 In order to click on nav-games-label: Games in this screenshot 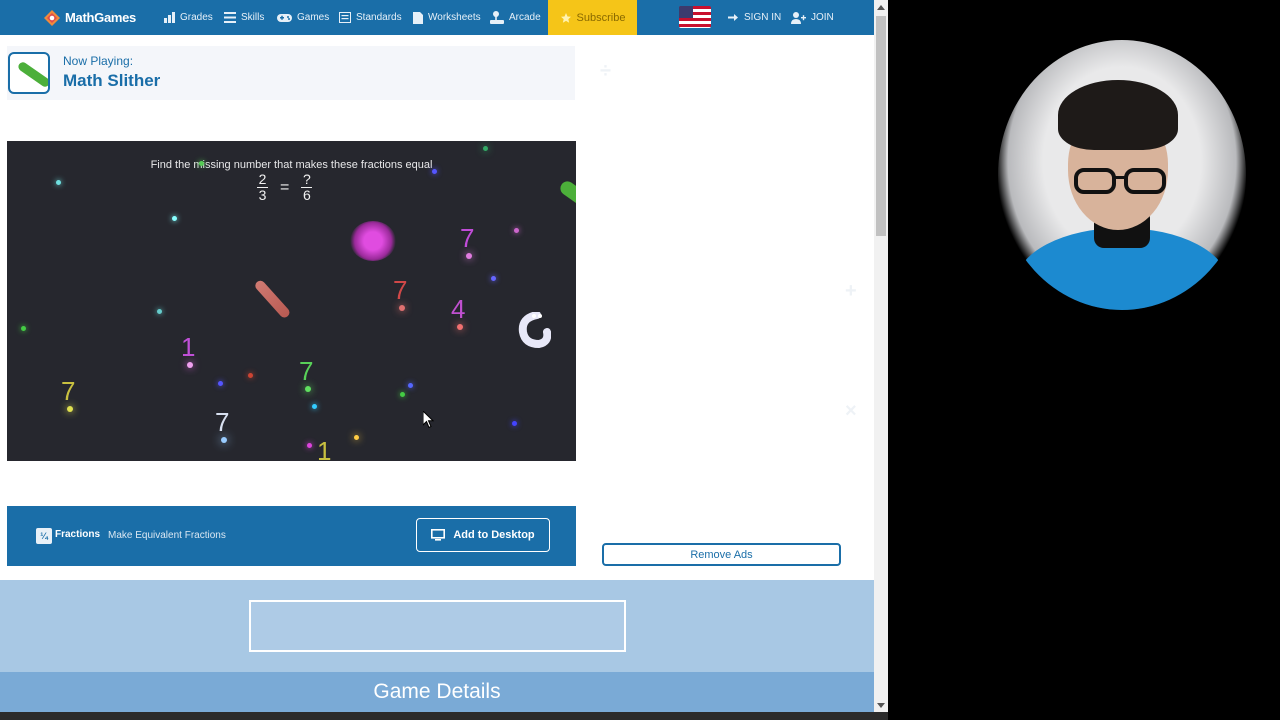, I will do `click(313, 17)`.